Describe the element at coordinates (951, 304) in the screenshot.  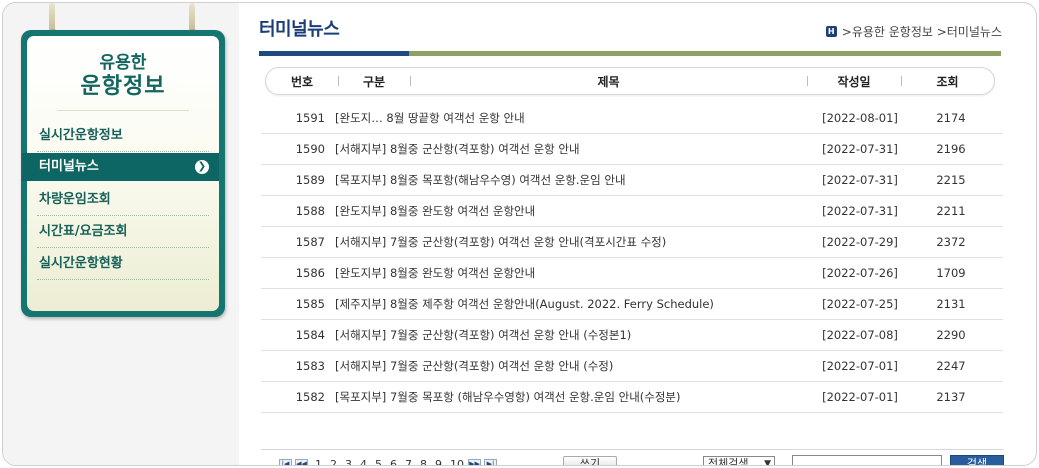
I see `row-views: 2131` at that location.